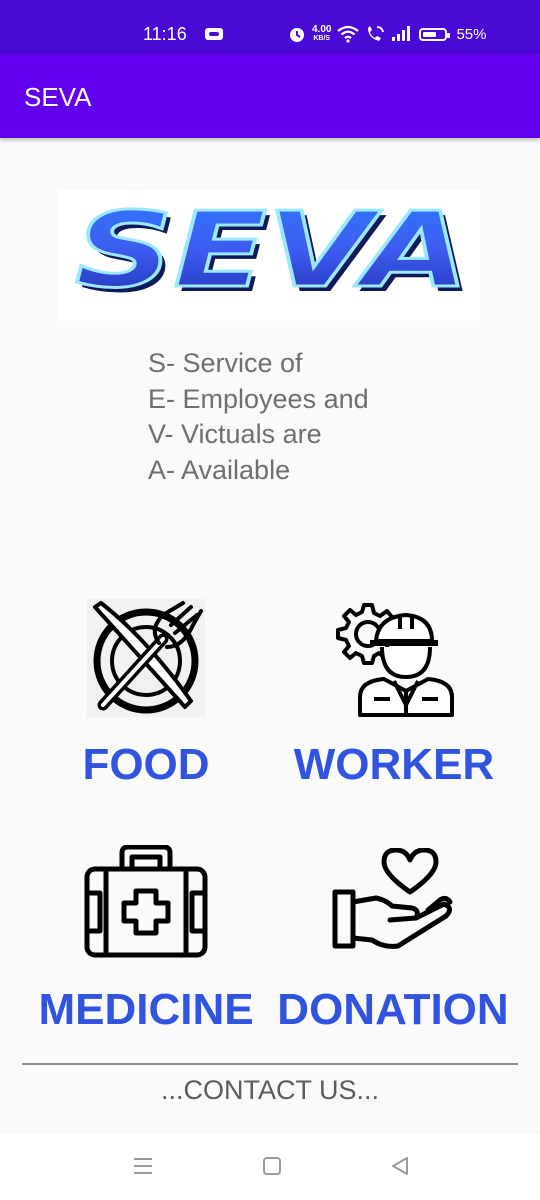 This screenshot has height=1200, width=540. What do you see at coordinates (146, 765) in the screenshot?
I see `food-label: FOOD` at bounding box center [146, 765].